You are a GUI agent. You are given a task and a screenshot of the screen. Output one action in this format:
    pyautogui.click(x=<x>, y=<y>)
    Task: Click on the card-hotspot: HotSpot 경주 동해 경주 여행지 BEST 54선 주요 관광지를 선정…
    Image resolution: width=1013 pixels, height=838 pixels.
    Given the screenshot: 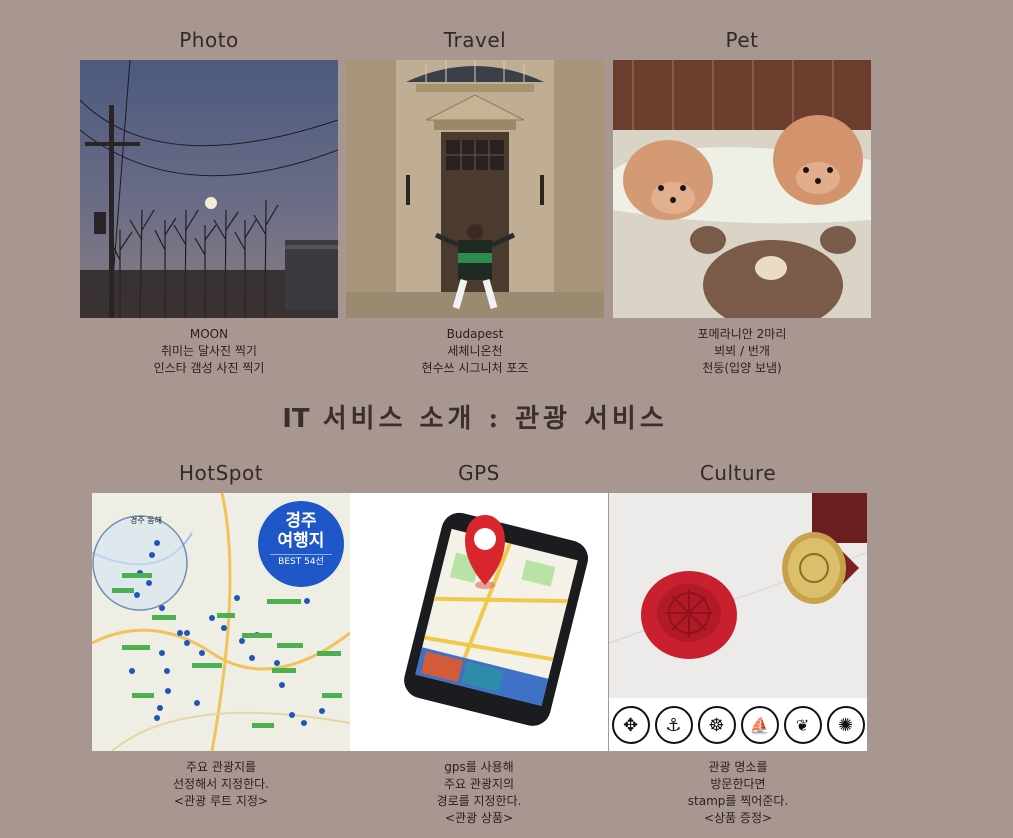 What is the action you would take?
    pyautogui.click(x=221, y=631)
    